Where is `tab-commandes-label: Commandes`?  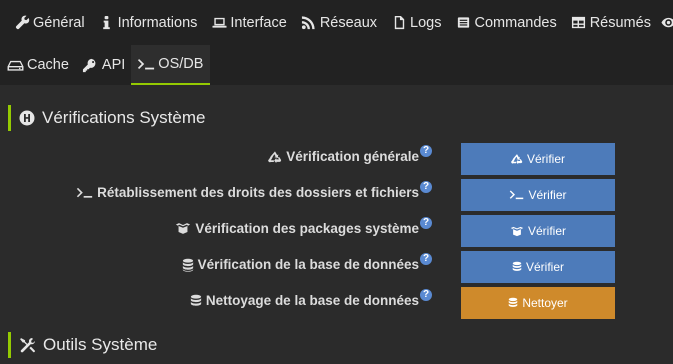 tab-commandes-label: Commandes is located at coordinates (515, 22).